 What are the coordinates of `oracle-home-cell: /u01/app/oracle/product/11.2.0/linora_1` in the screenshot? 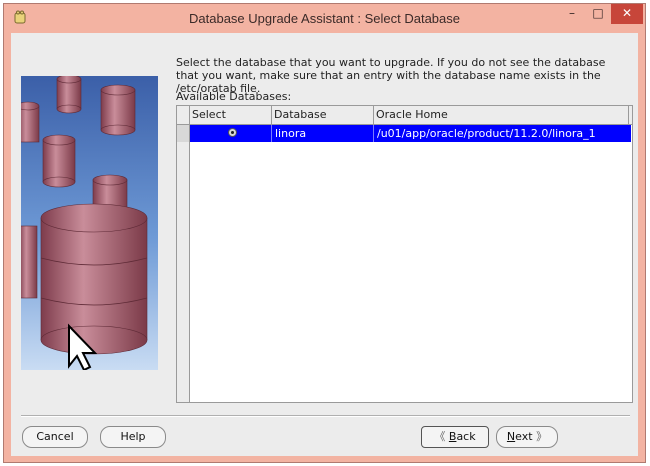 It's located at (486, 133).